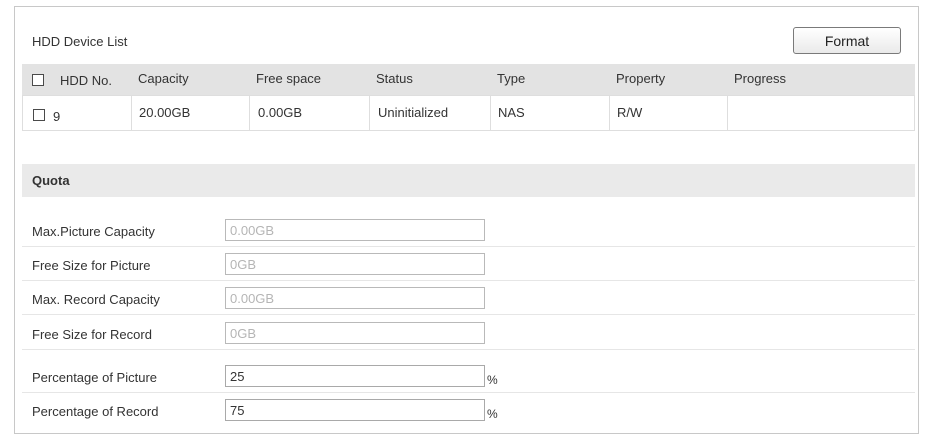 This screenshot has height=440, width=926. Describe the element at coordinates (86, 80) in the screenshot. I see `column-header-hdd-no: HDD No.` at that location.